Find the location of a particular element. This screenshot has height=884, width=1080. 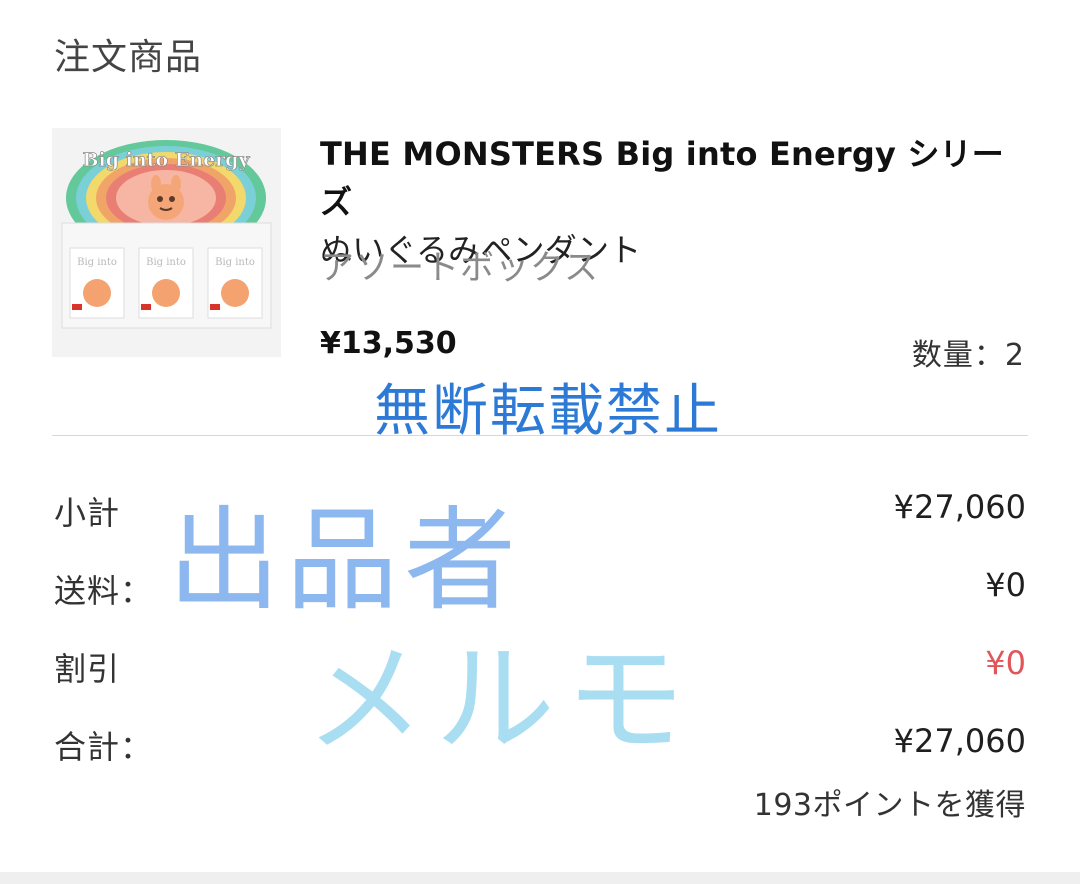

total-label: 合計： is located at coordinates (104, 747).